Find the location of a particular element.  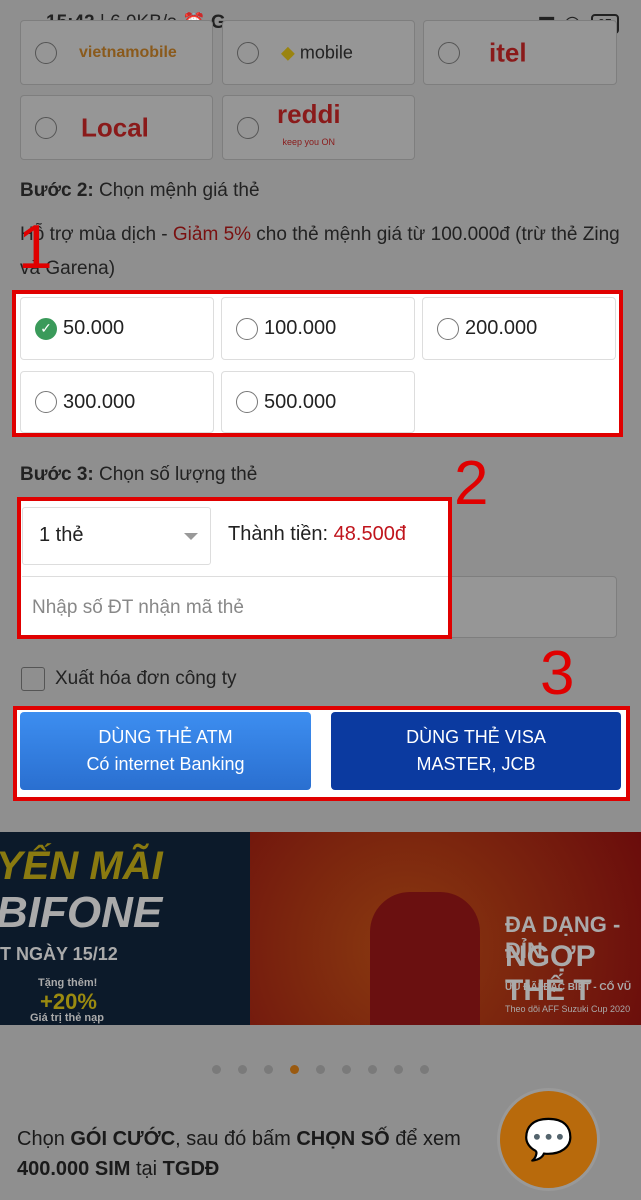

banner-text: Theo dõi AFF Suzuki Cup 2020 is located at coordinates (568, 1009).